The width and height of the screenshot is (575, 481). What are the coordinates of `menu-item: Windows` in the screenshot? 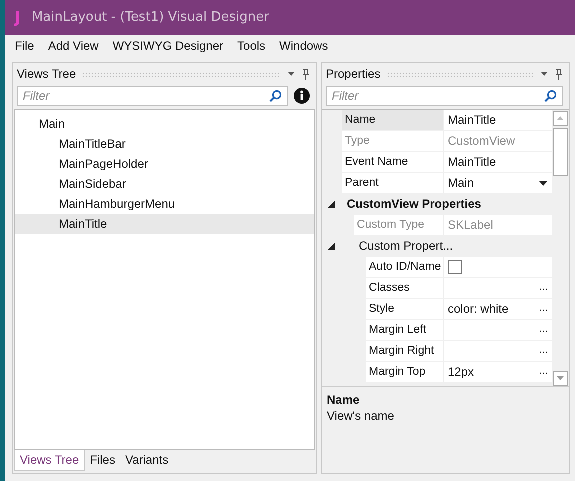 It's located at (304, 46).